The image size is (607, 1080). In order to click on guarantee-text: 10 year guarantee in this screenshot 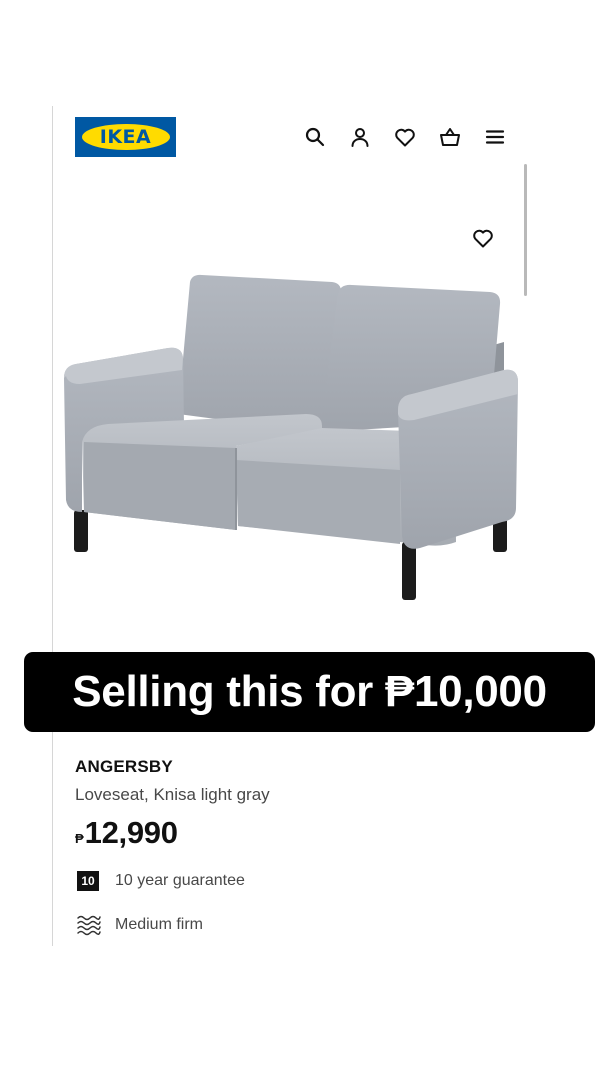, I will do `click(180, 881)`.